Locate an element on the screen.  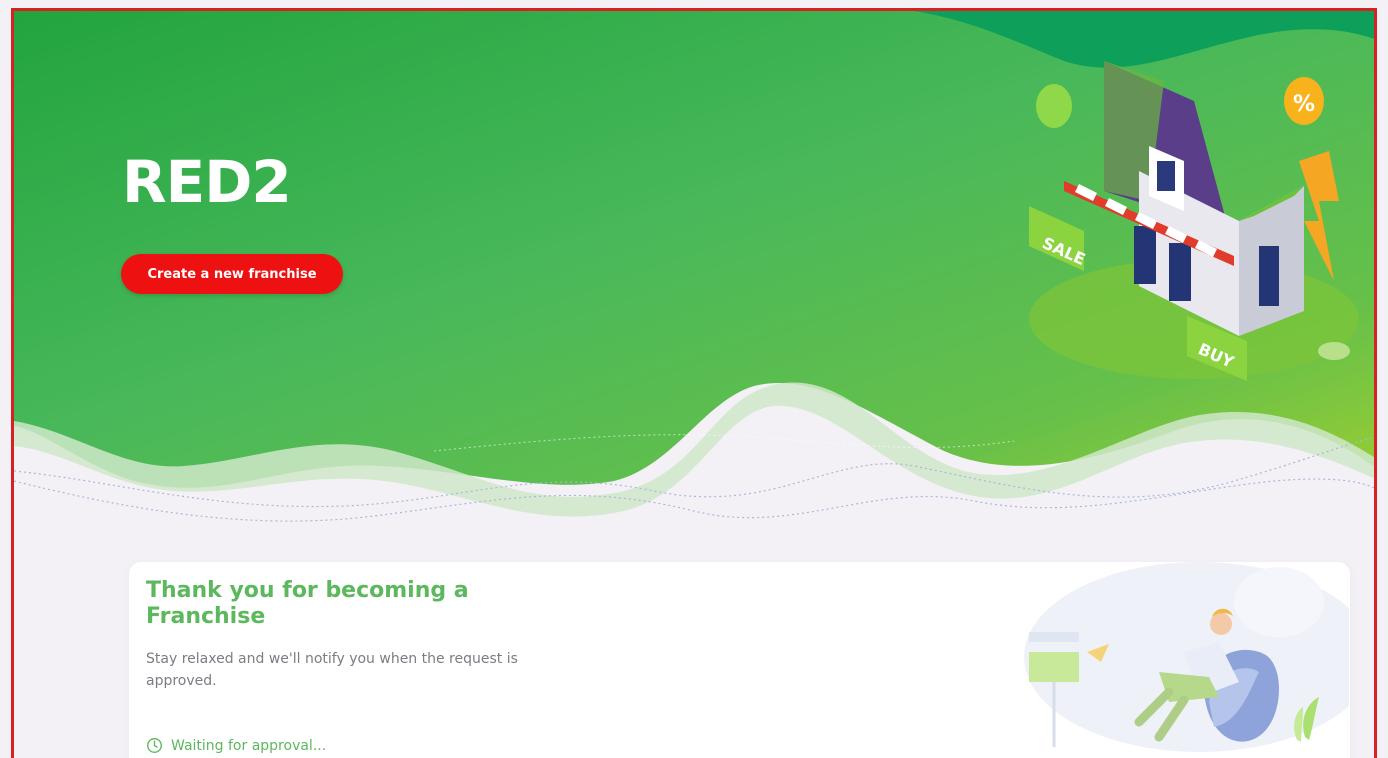
house-illustration: % SALE BUY is located at coordinates (1194, 221).